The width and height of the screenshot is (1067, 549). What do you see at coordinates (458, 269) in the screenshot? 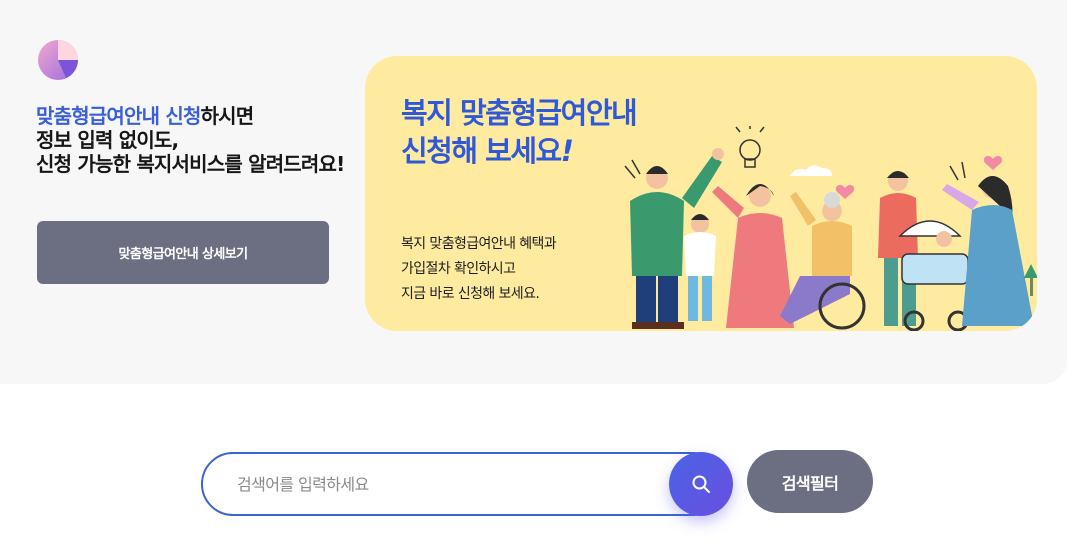
I see `banner-desc-line2: 가입절차 확인하시고` at bounding box center [458, 269].